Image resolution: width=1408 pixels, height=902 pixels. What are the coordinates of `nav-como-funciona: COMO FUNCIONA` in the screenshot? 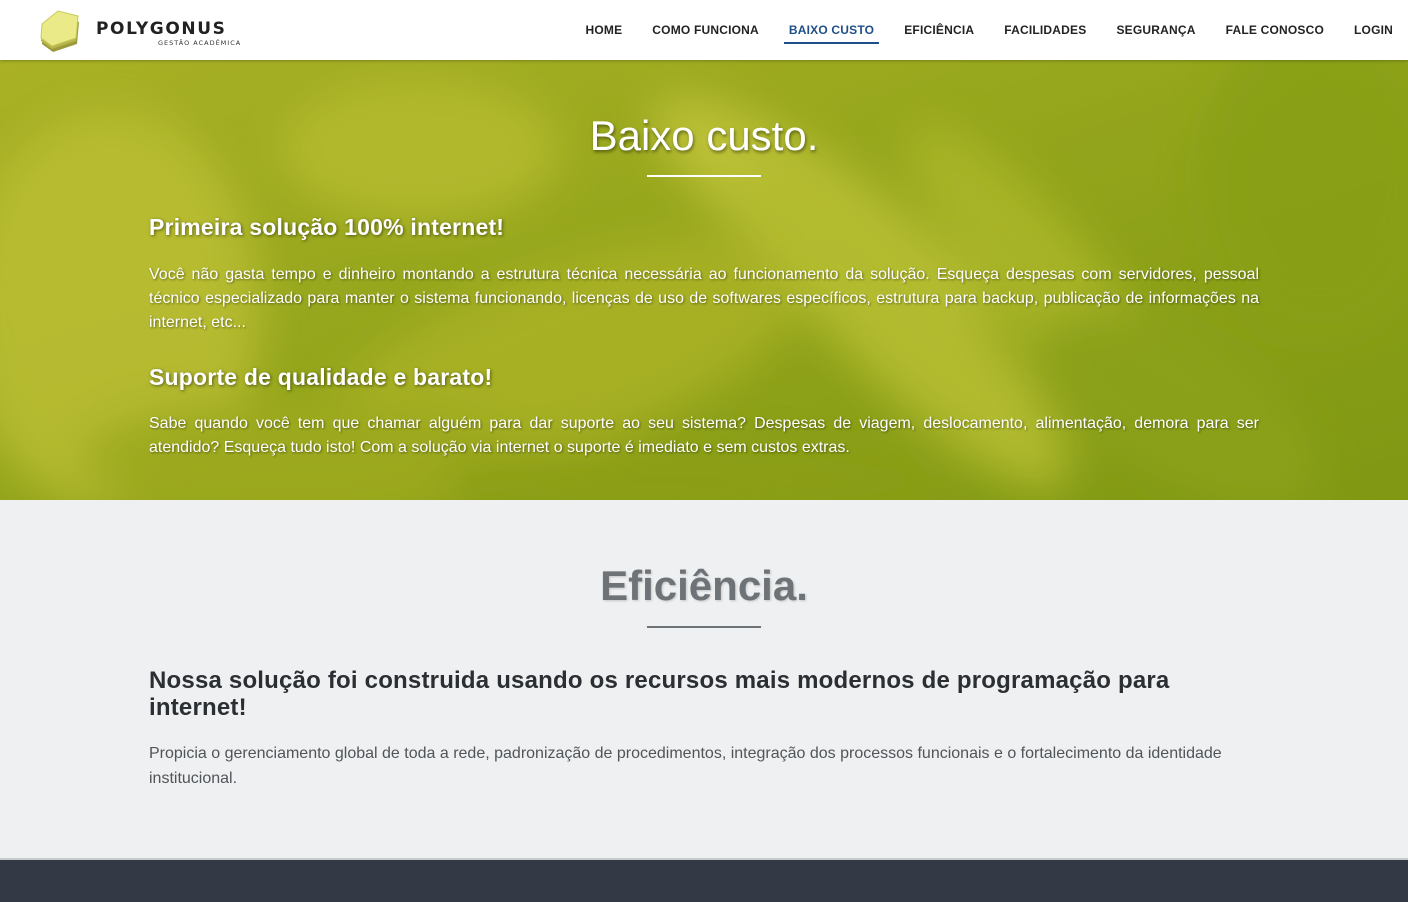 It's located at (705, 30).